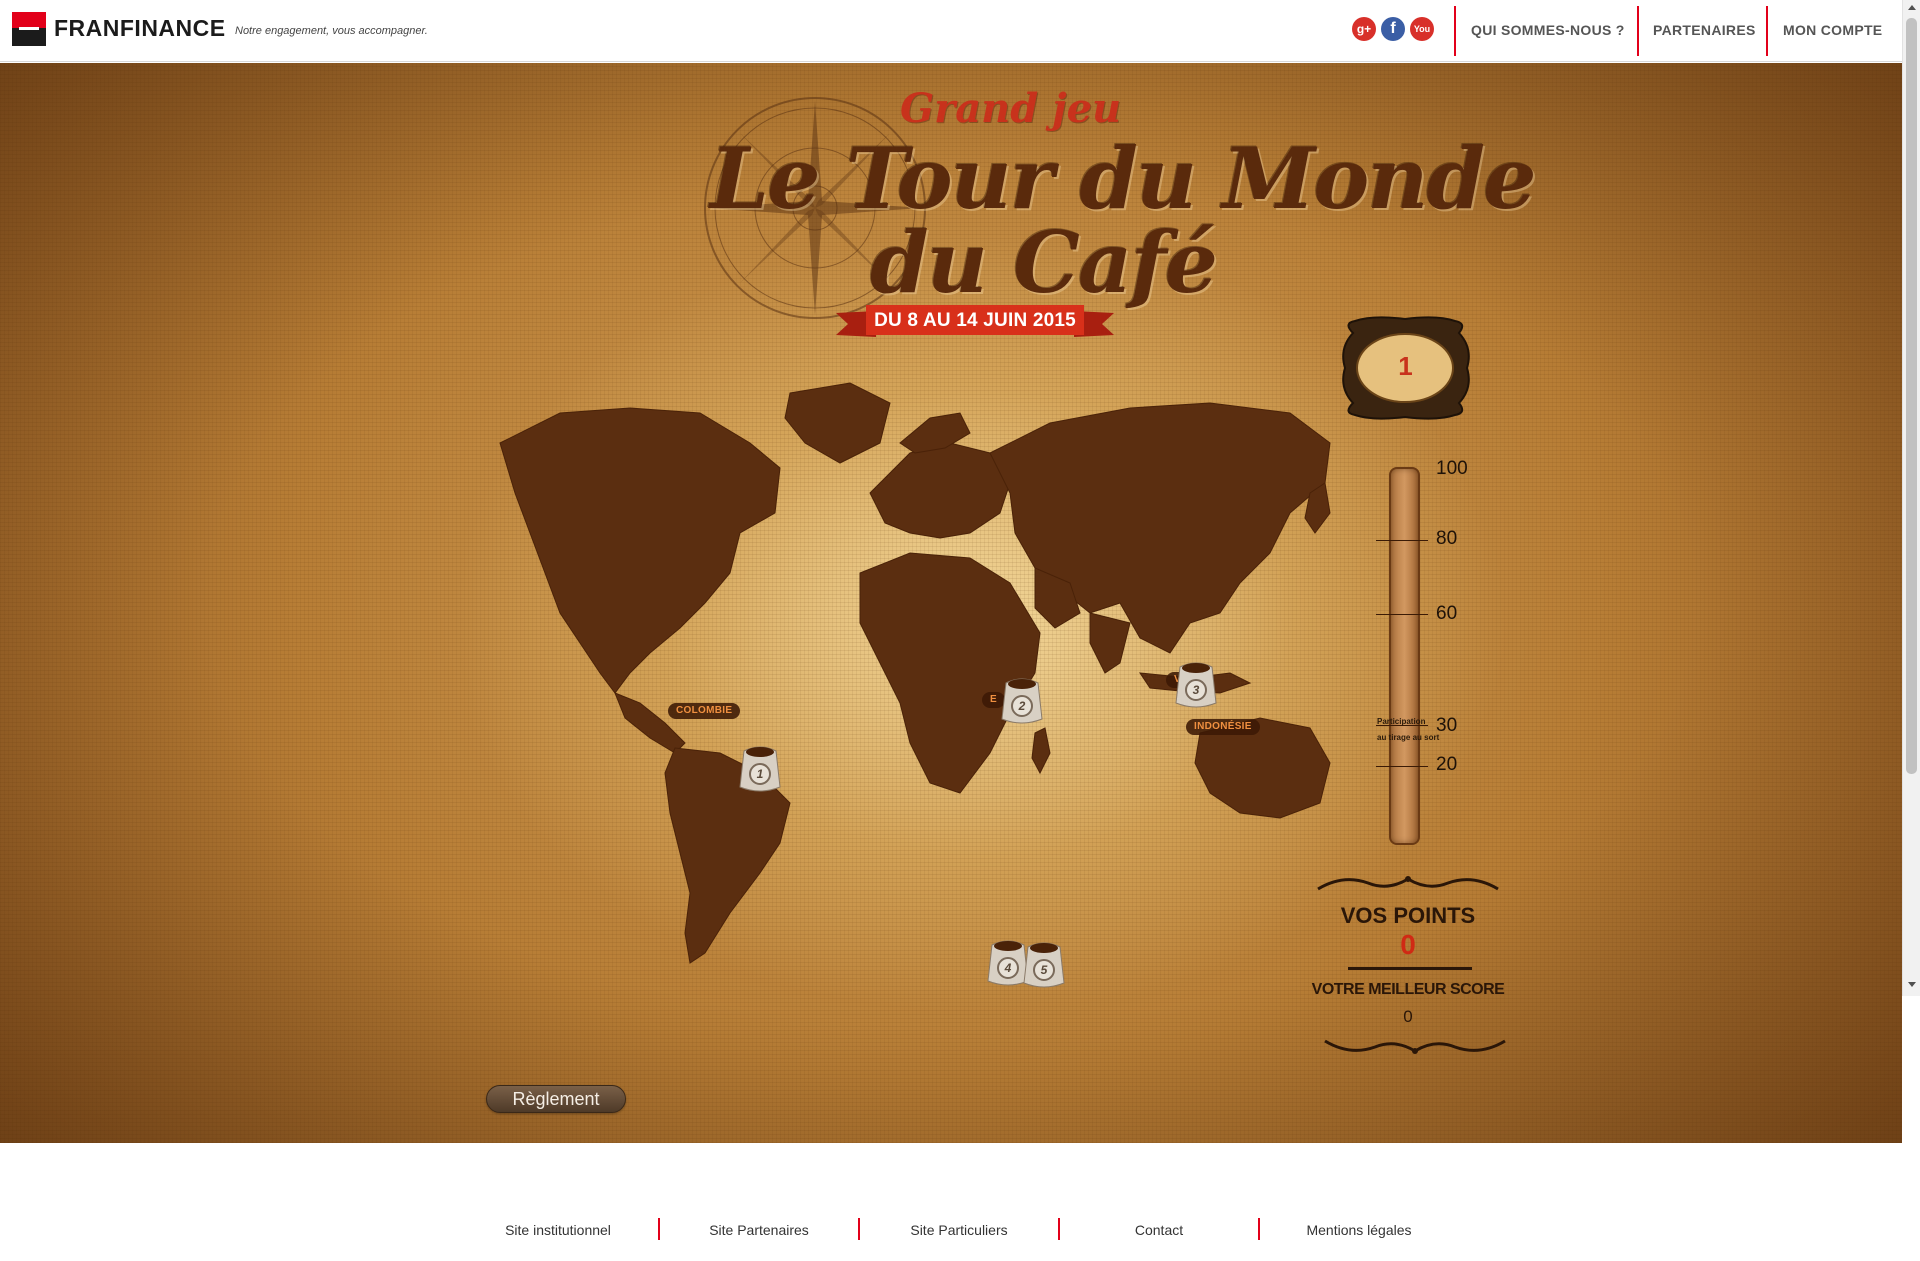 The image size is (1920, 1261). What do you see at coordinates (1008, 968) in the screenshot?
I see `sack-number: 4` at bounding box center [1008, 968].